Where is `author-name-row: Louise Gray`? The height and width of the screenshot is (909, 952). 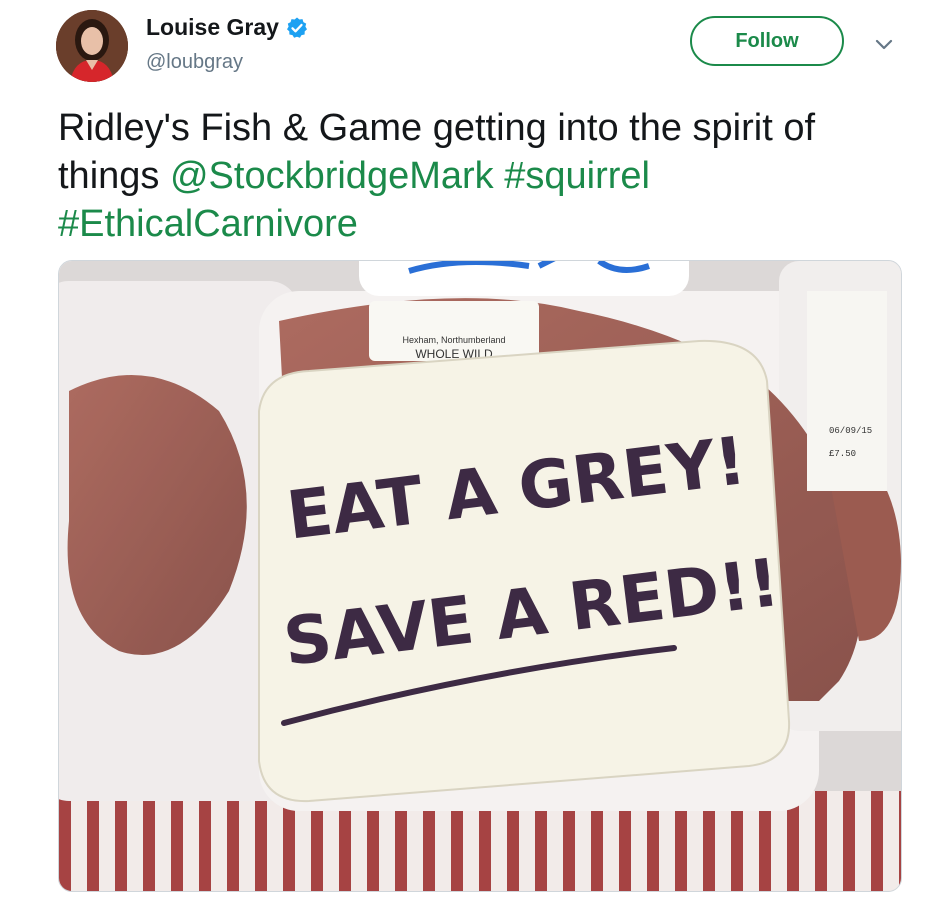
author-name-row: Louise Gray is located at coordinates (227, 27).